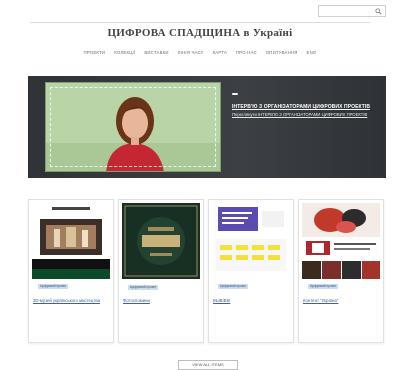  Describe the element at coordinates (156, 52) in the screenshot. I see `nav-item-exhibitions: ВИСТАВКИ` at that location.